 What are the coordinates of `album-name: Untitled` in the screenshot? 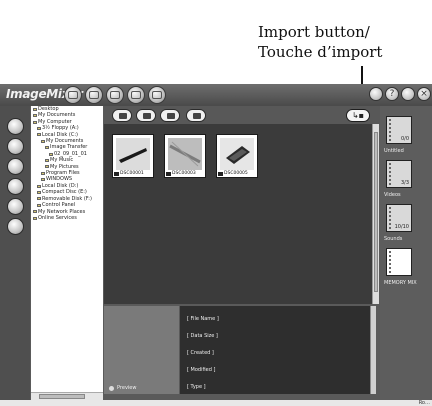 It's located at (394, 151).